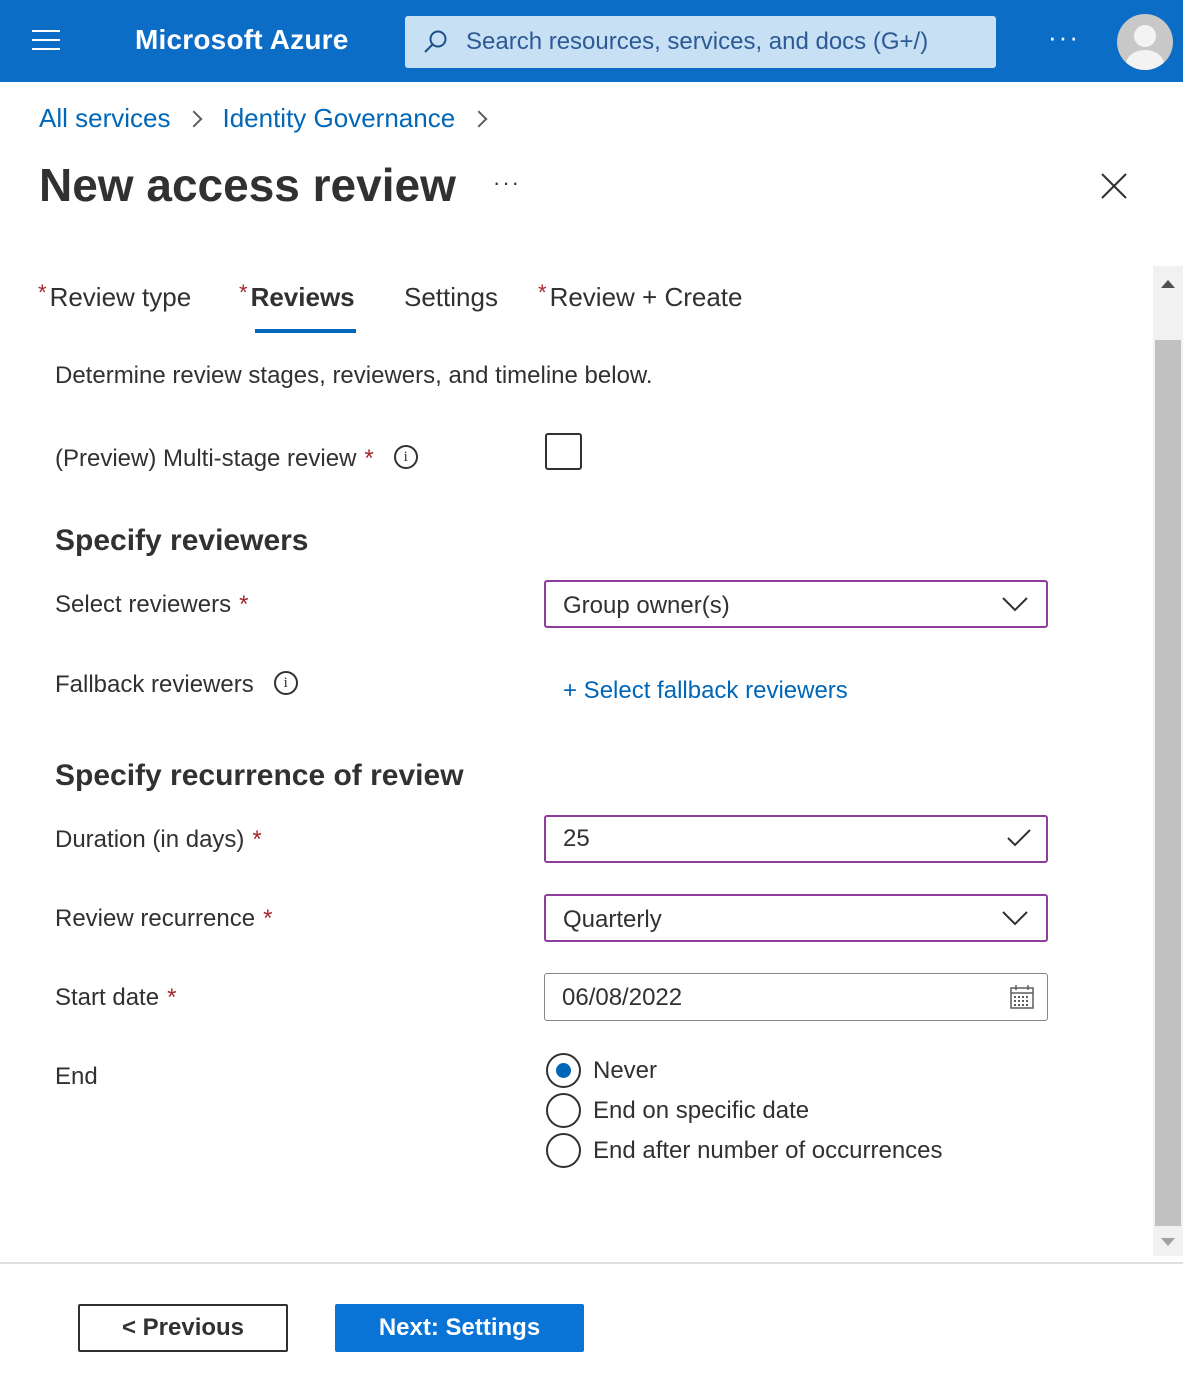 The height and width of the screenshot is (1380, 1183). Describe the element at coordinates (242, 40) in the screenshot. I see `brand-title: Microsoft Azure` at that location.